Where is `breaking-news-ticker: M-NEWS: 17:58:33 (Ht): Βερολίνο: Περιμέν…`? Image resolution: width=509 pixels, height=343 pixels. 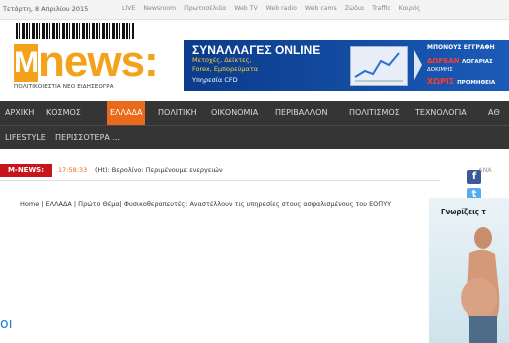
breaking-news-ticker: M-NEWS: 17:58:33 (Ht): Βερολίνο: Περιμέν… is located at coordinates (254, 171).